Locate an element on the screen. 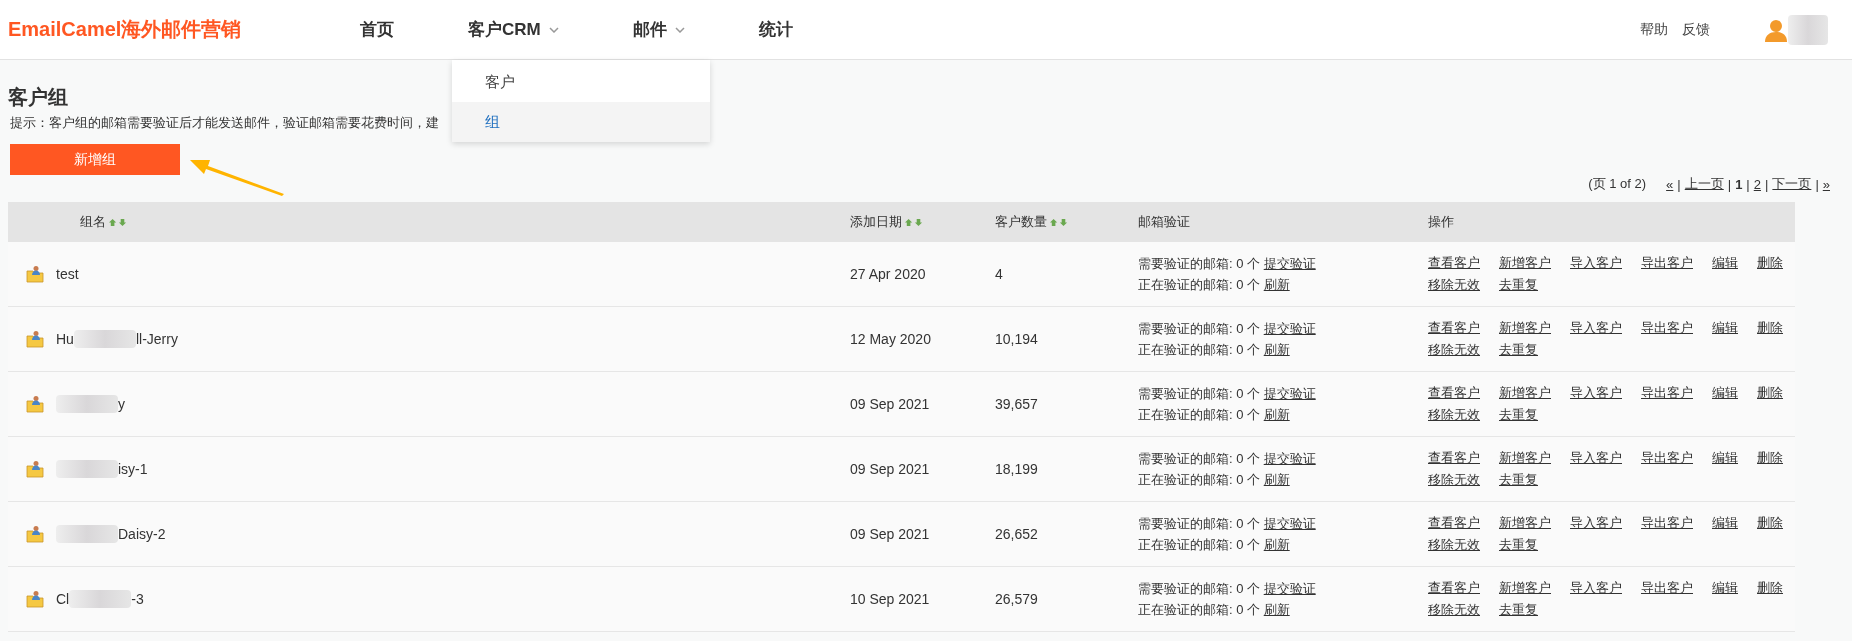 This screenshot has width=1852, height=641. page-link: 下一页 is located at coordinates (1792, 184).